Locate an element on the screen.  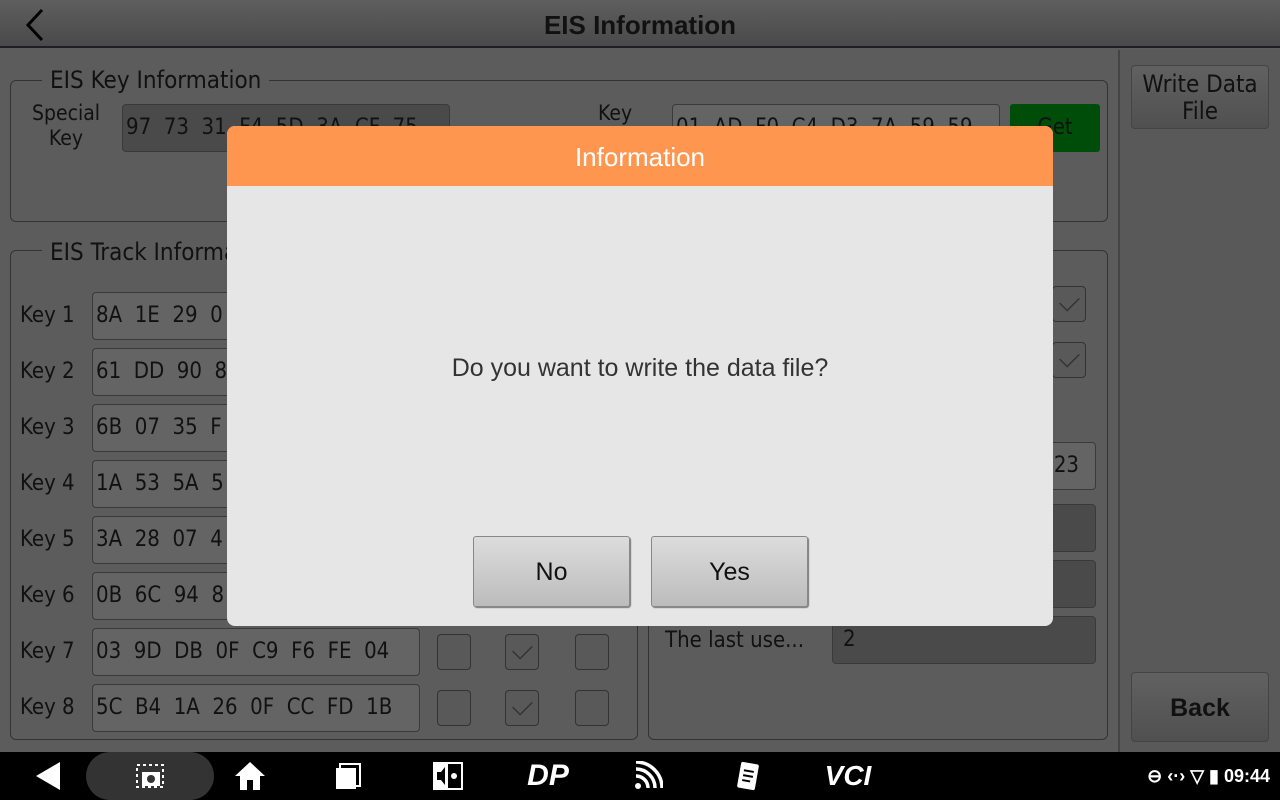
key-info-legend: EIS Key Information is located at coordinates (156, 80).